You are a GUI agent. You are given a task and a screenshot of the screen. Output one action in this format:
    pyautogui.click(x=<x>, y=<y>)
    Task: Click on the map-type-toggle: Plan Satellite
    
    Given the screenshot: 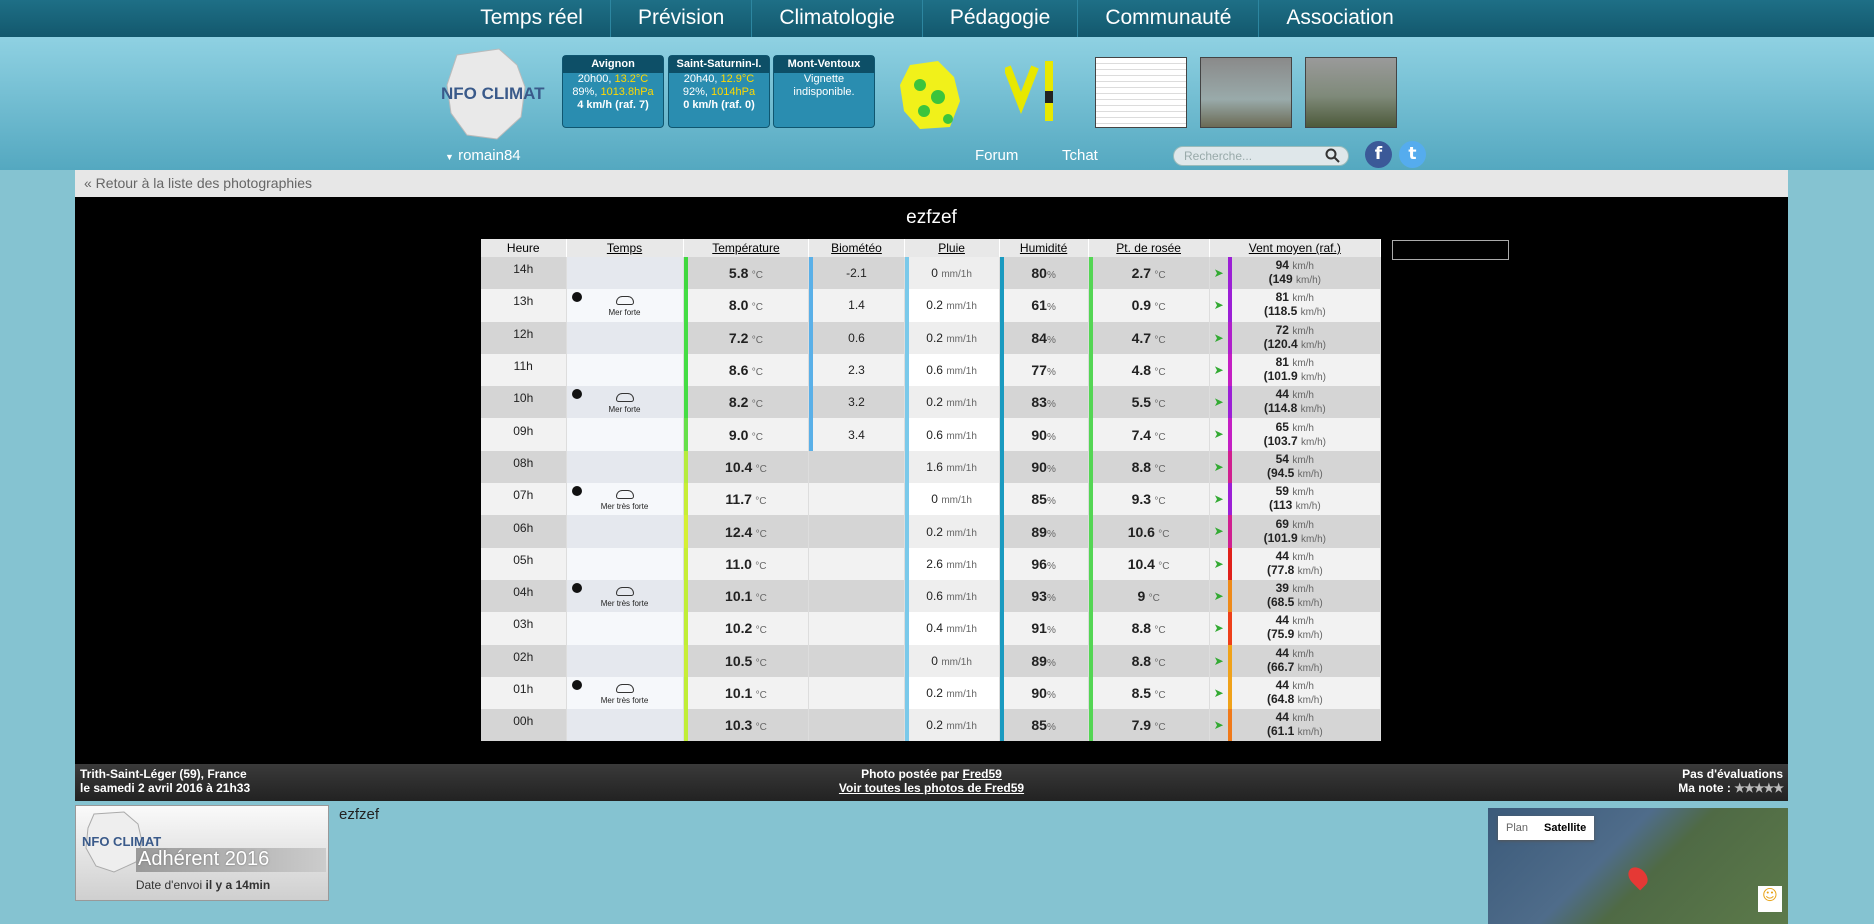 What is the action you would take?
    pyautogui.click(x=1546, y=828)
    